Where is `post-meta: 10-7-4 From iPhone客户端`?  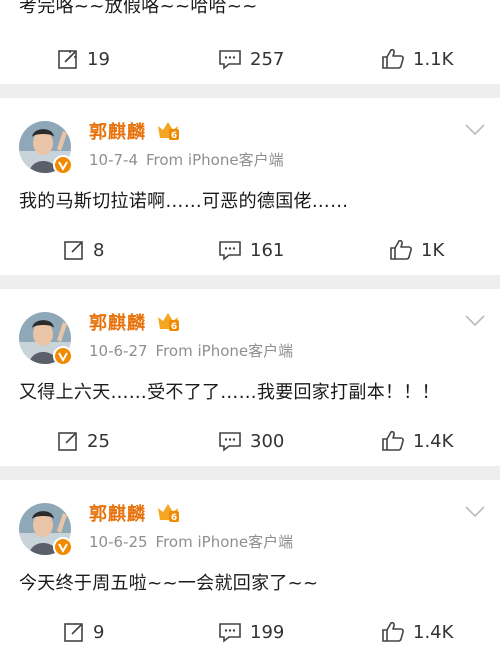
post-meta: 10-7-4 From iPhone客户端 is located at coordinates (186, 159).